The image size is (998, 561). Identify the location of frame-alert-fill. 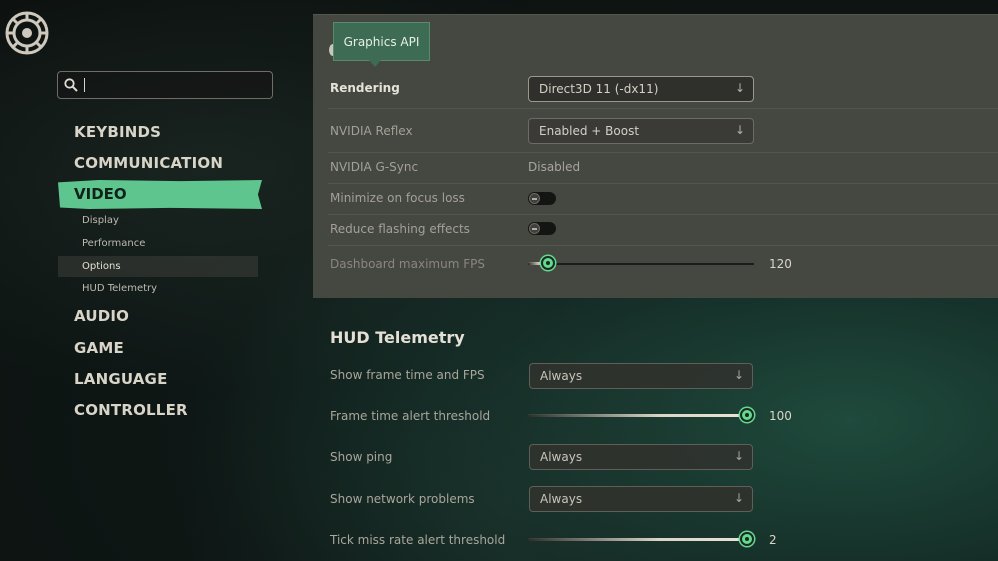
(637, 415).